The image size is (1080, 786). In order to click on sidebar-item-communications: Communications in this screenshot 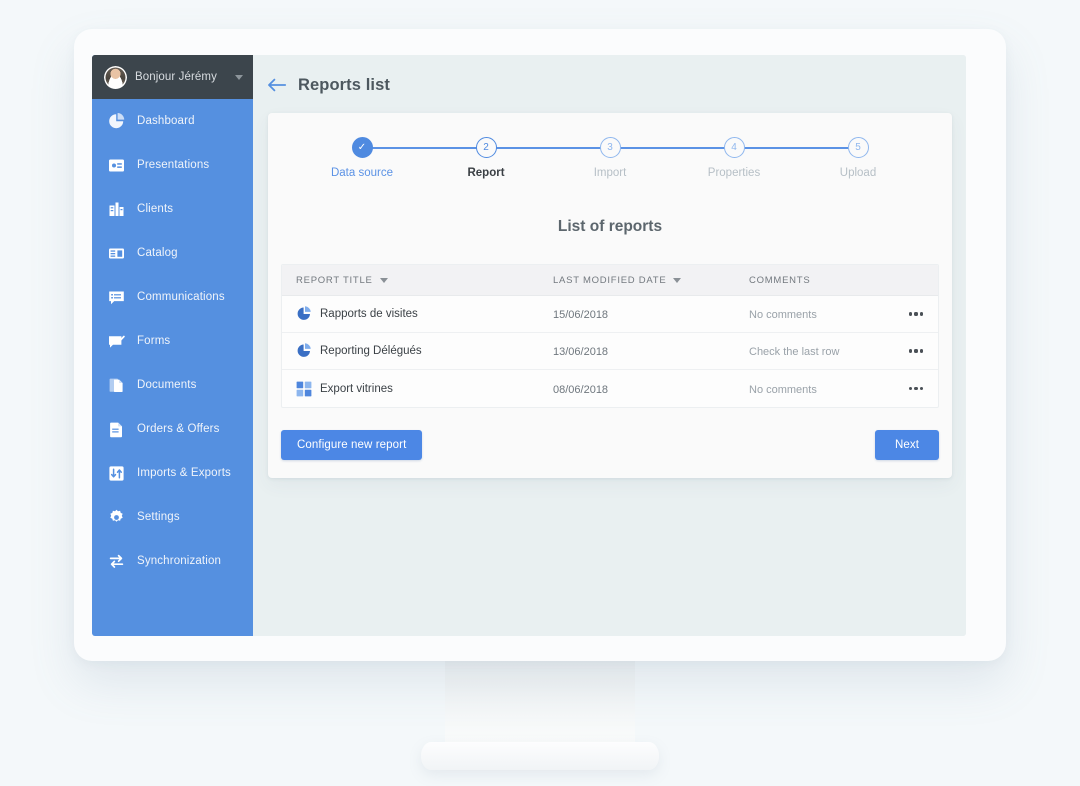, I will do `click(172, 297)`.